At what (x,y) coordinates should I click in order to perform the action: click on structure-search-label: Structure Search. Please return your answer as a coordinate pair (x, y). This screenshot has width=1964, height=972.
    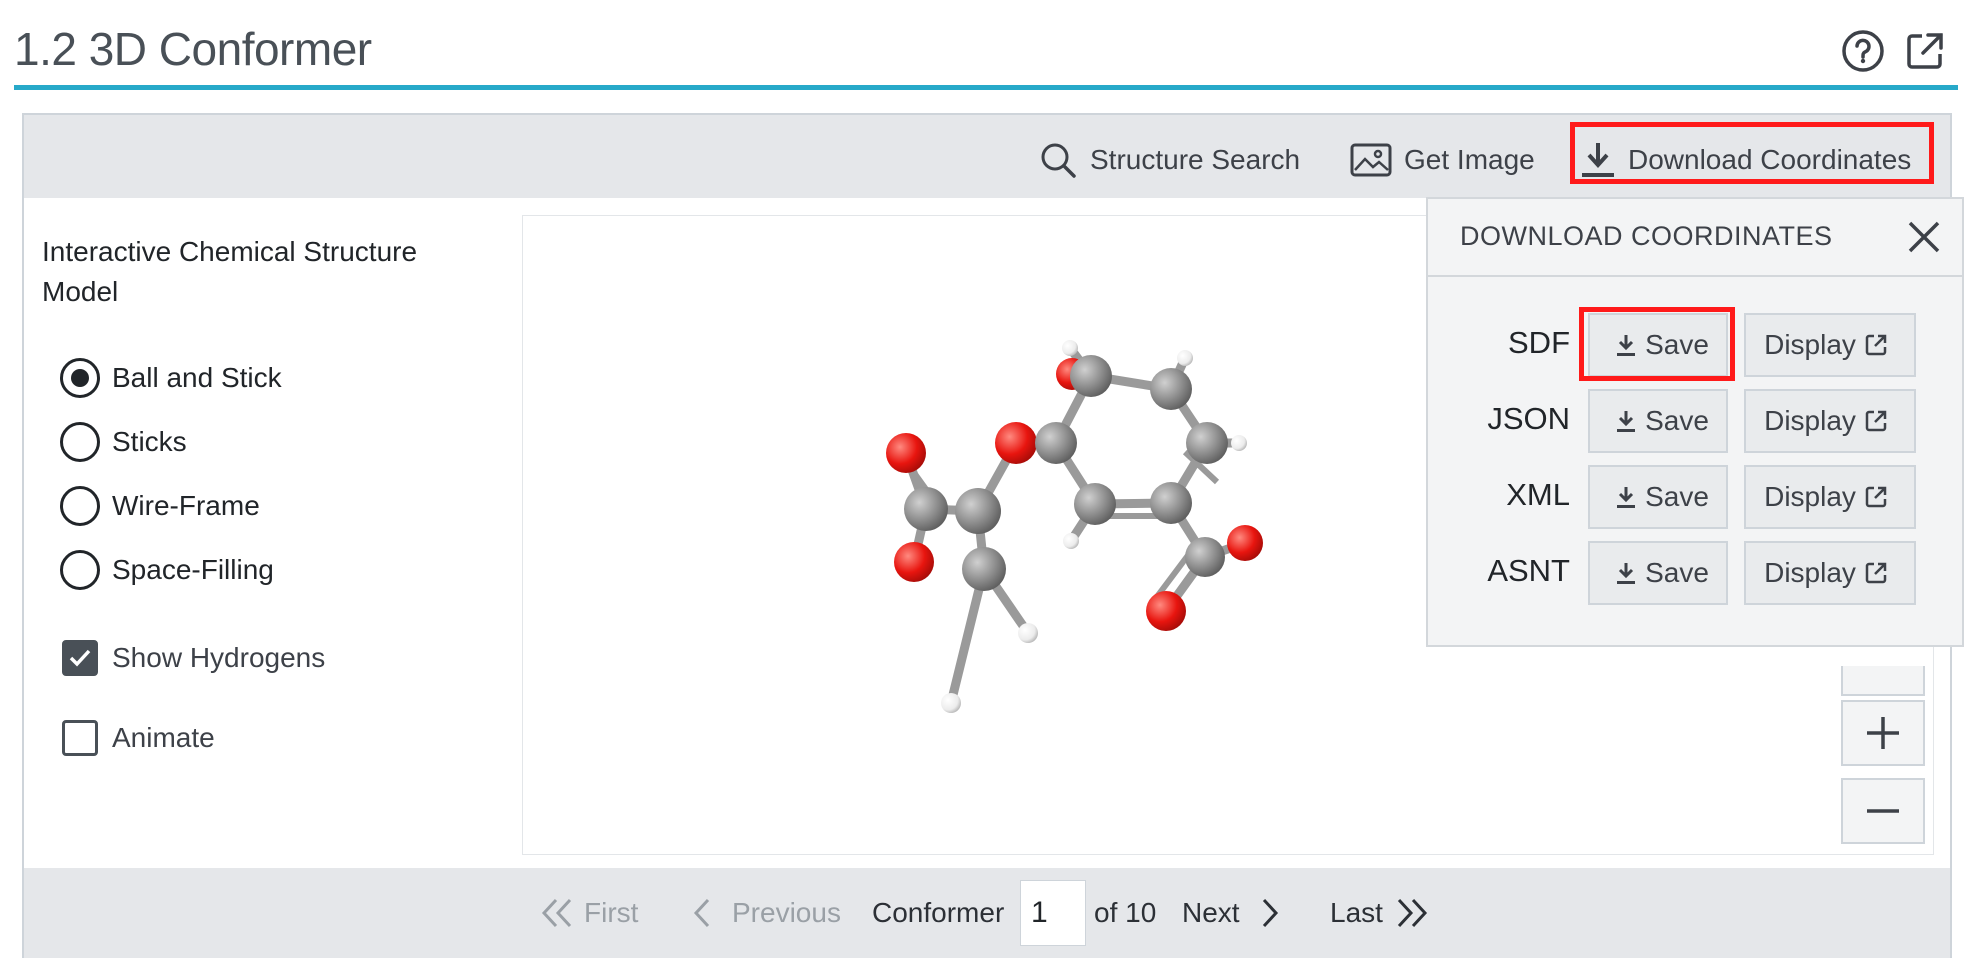
    Looking at the image, I should click on (1195, 159).